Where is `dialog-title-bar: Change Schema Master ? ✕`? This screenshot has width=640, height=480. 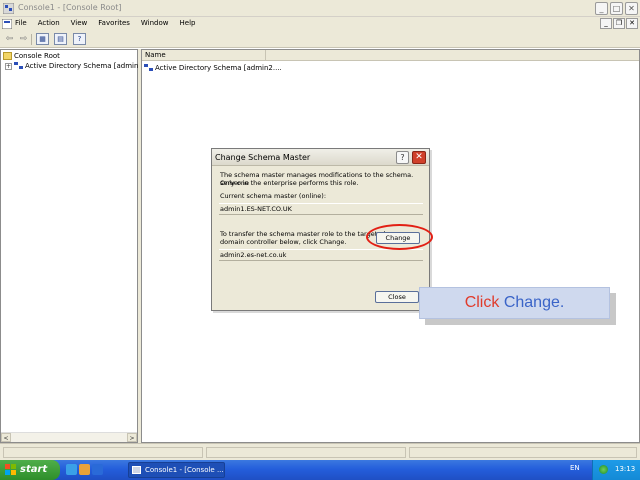
dialog-title-bar: Change Schema Master ? ✕ is located at coordinates (320, 157).